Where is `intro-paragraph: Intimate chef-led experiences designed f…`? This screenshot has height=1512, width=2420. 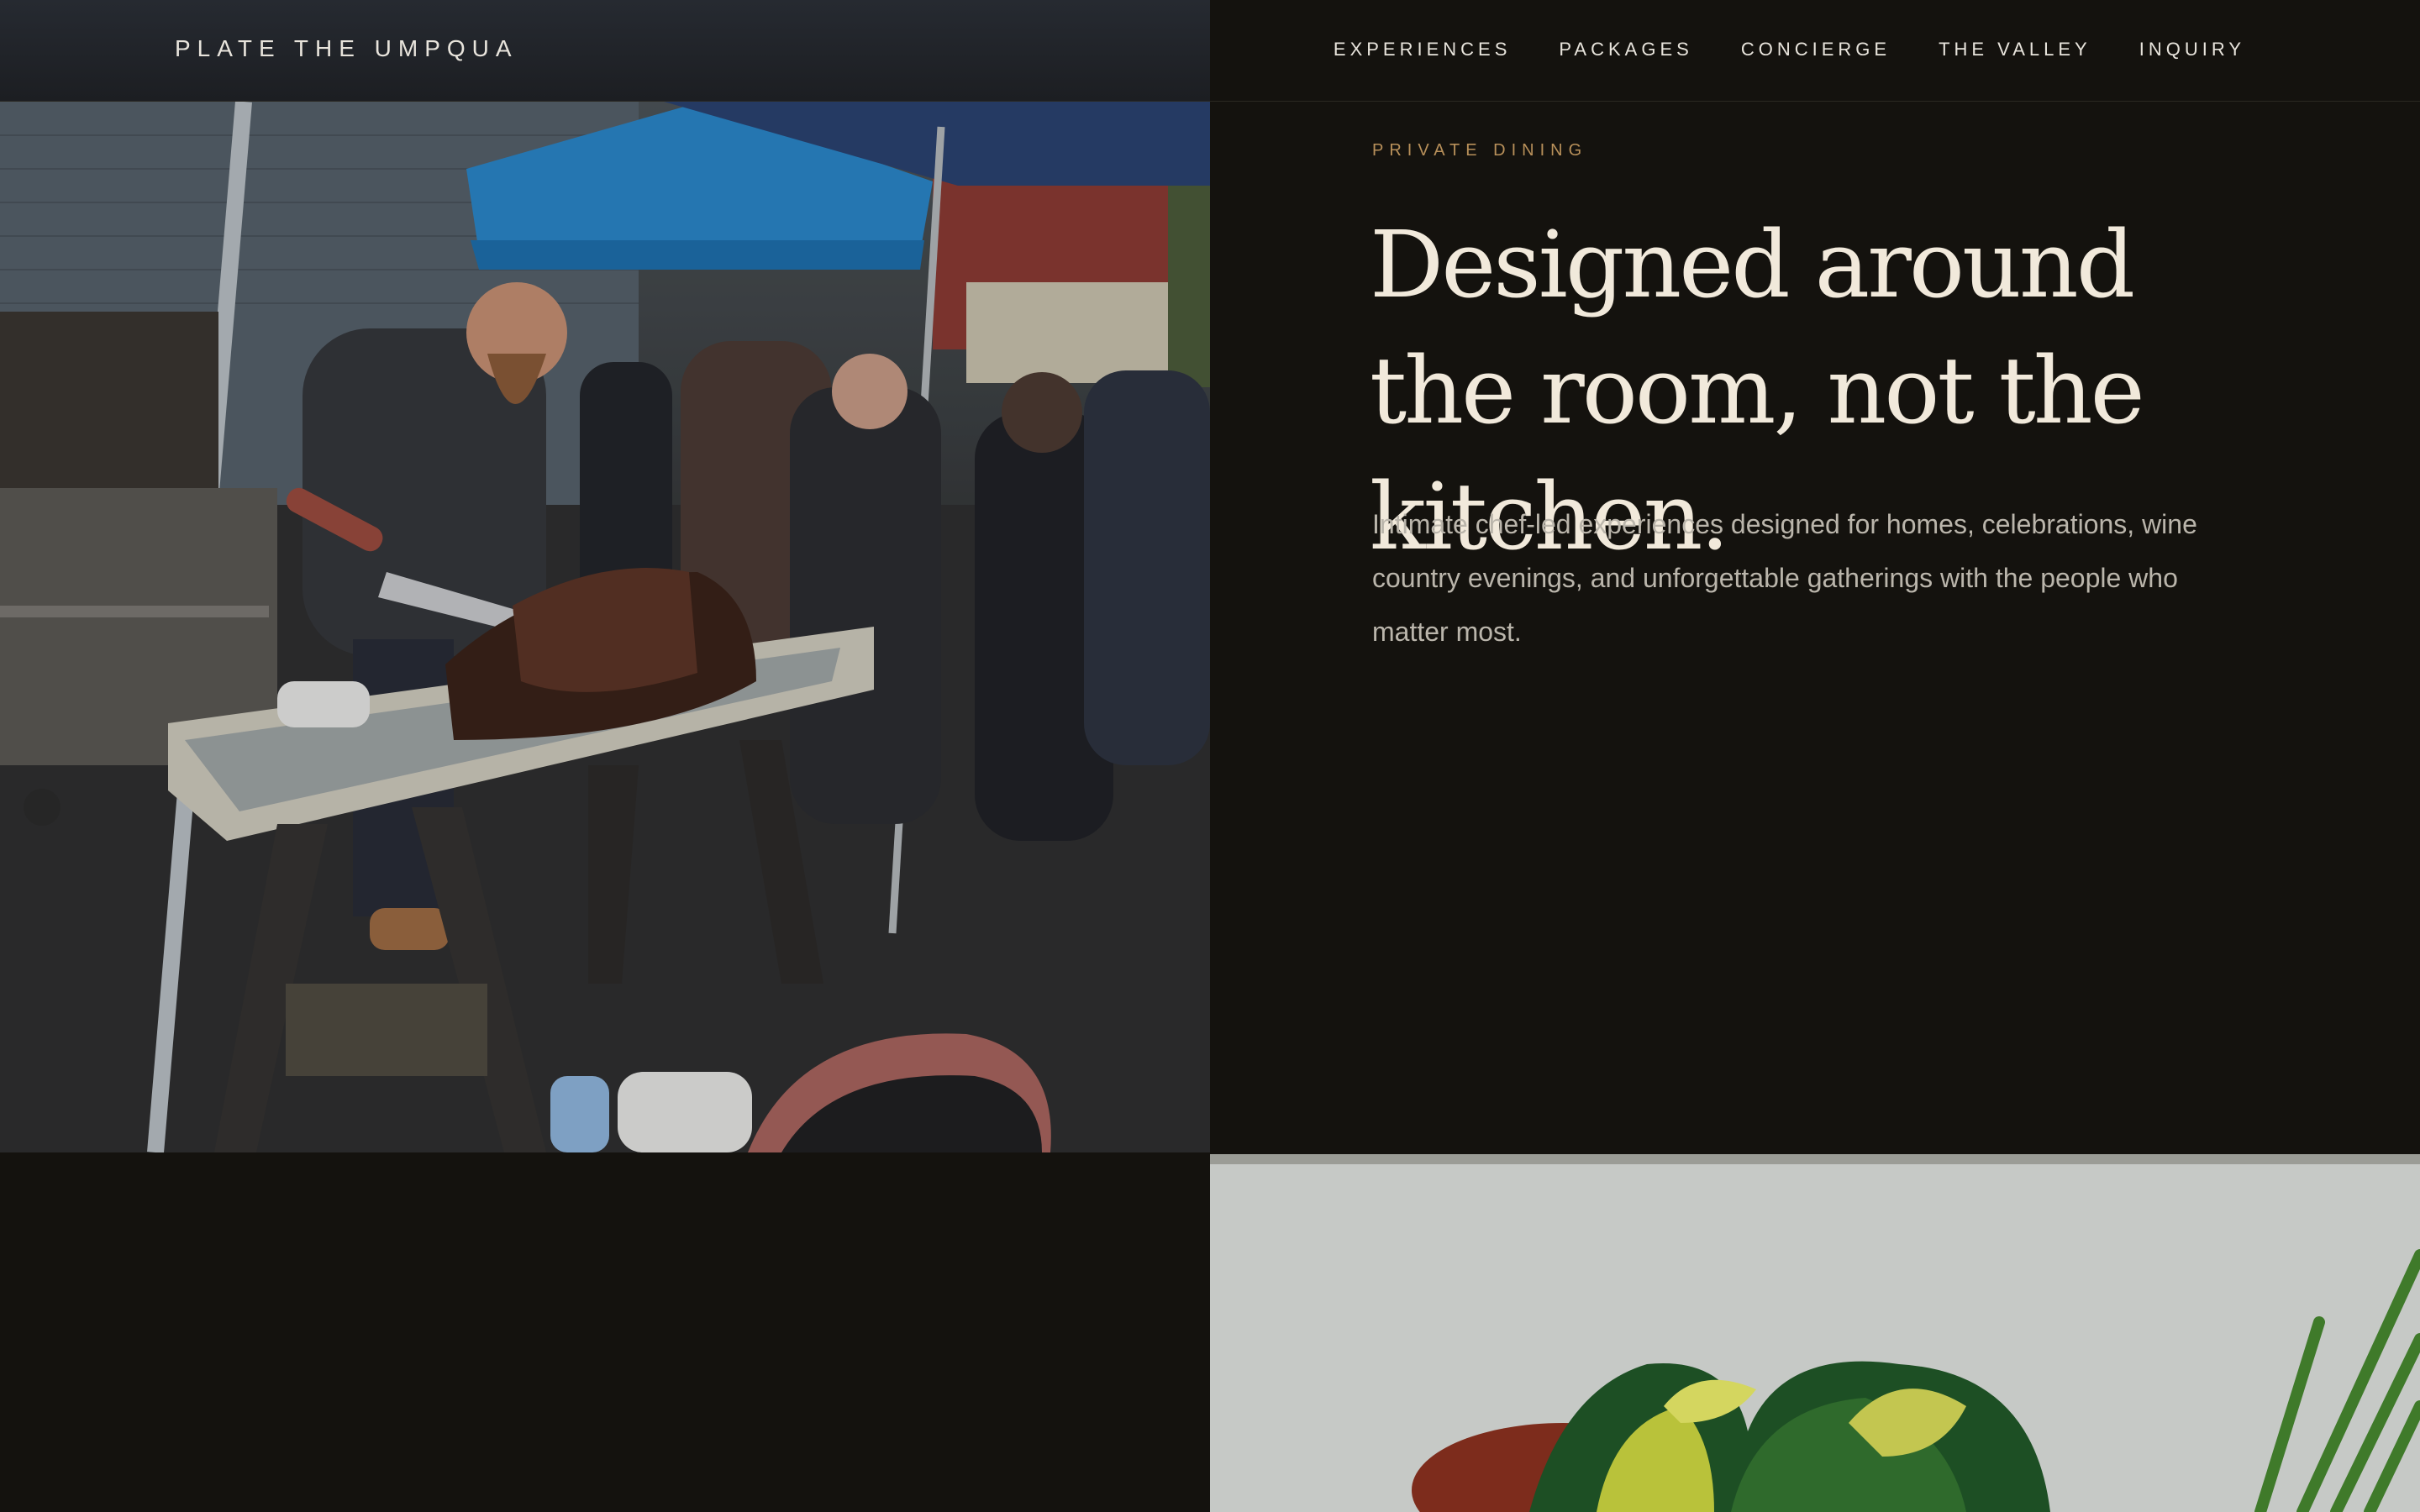 intro-paragraph: Intimate chef-led experiences designed f… is located at coordinates (1785, 578).